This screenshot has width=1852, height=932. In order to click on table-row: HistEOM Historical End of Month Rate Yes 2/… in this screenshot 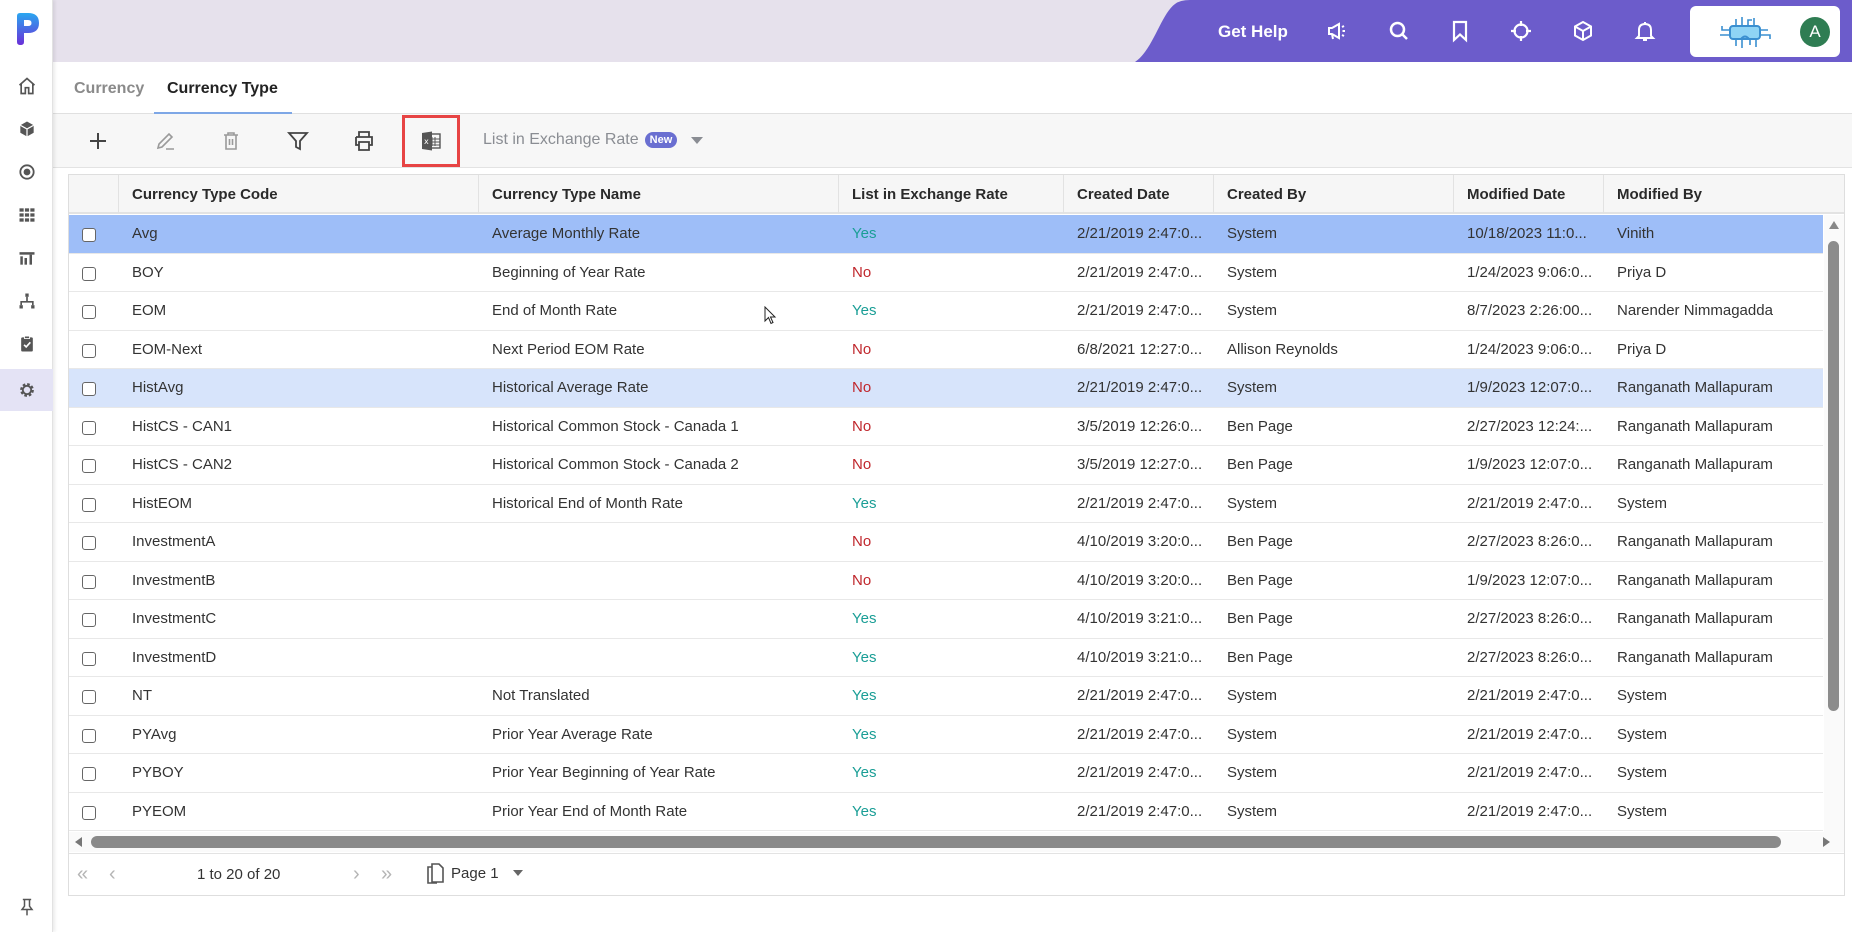, I will do `click(946, 503)`.